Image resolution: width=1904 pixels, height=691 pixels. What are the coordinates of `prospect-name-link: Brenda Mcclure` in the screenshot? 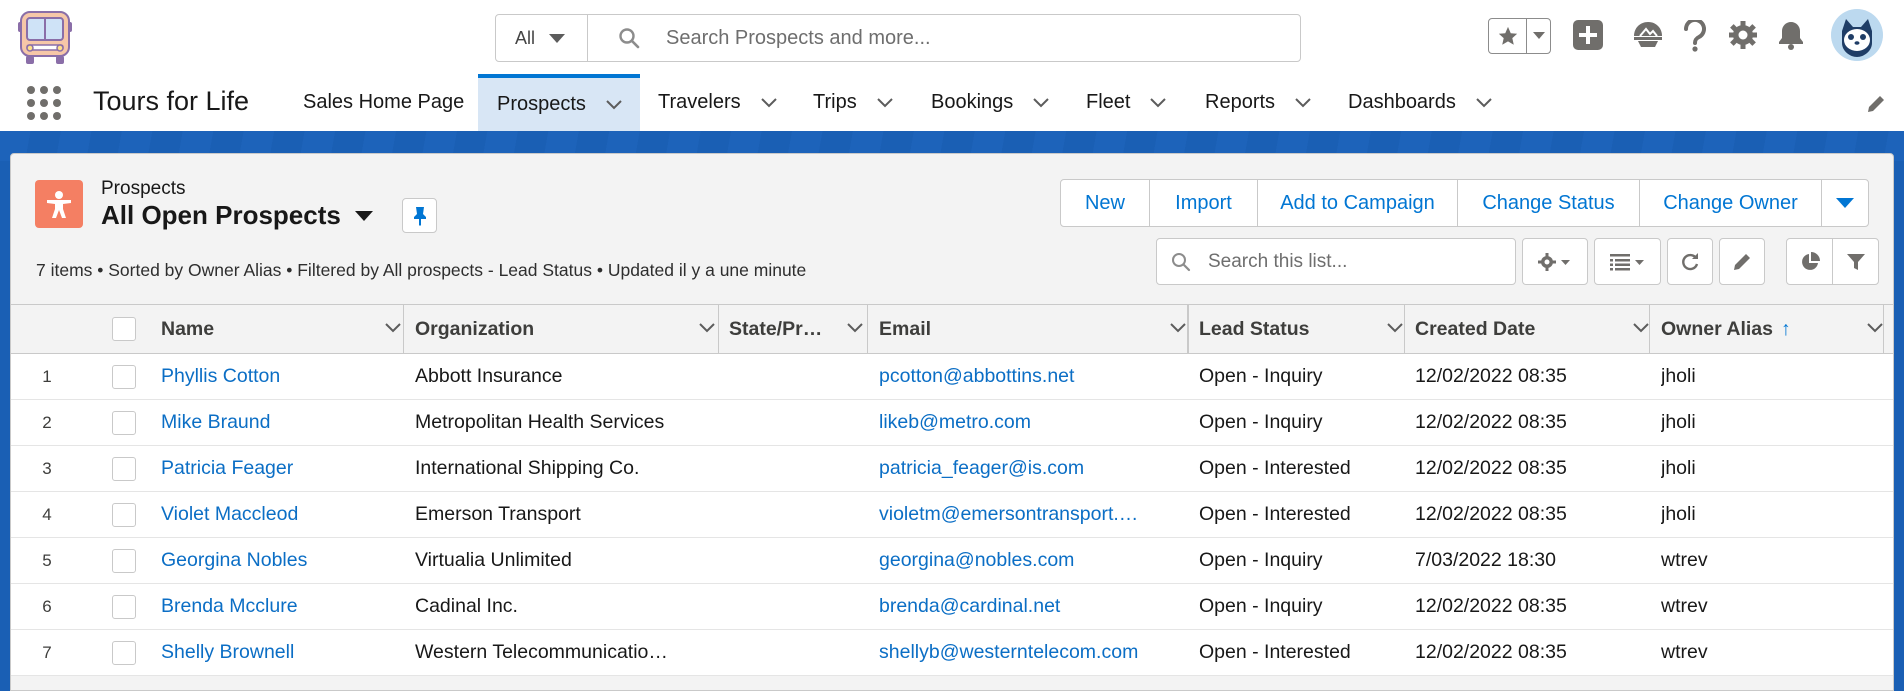 It's located at (281, 606).